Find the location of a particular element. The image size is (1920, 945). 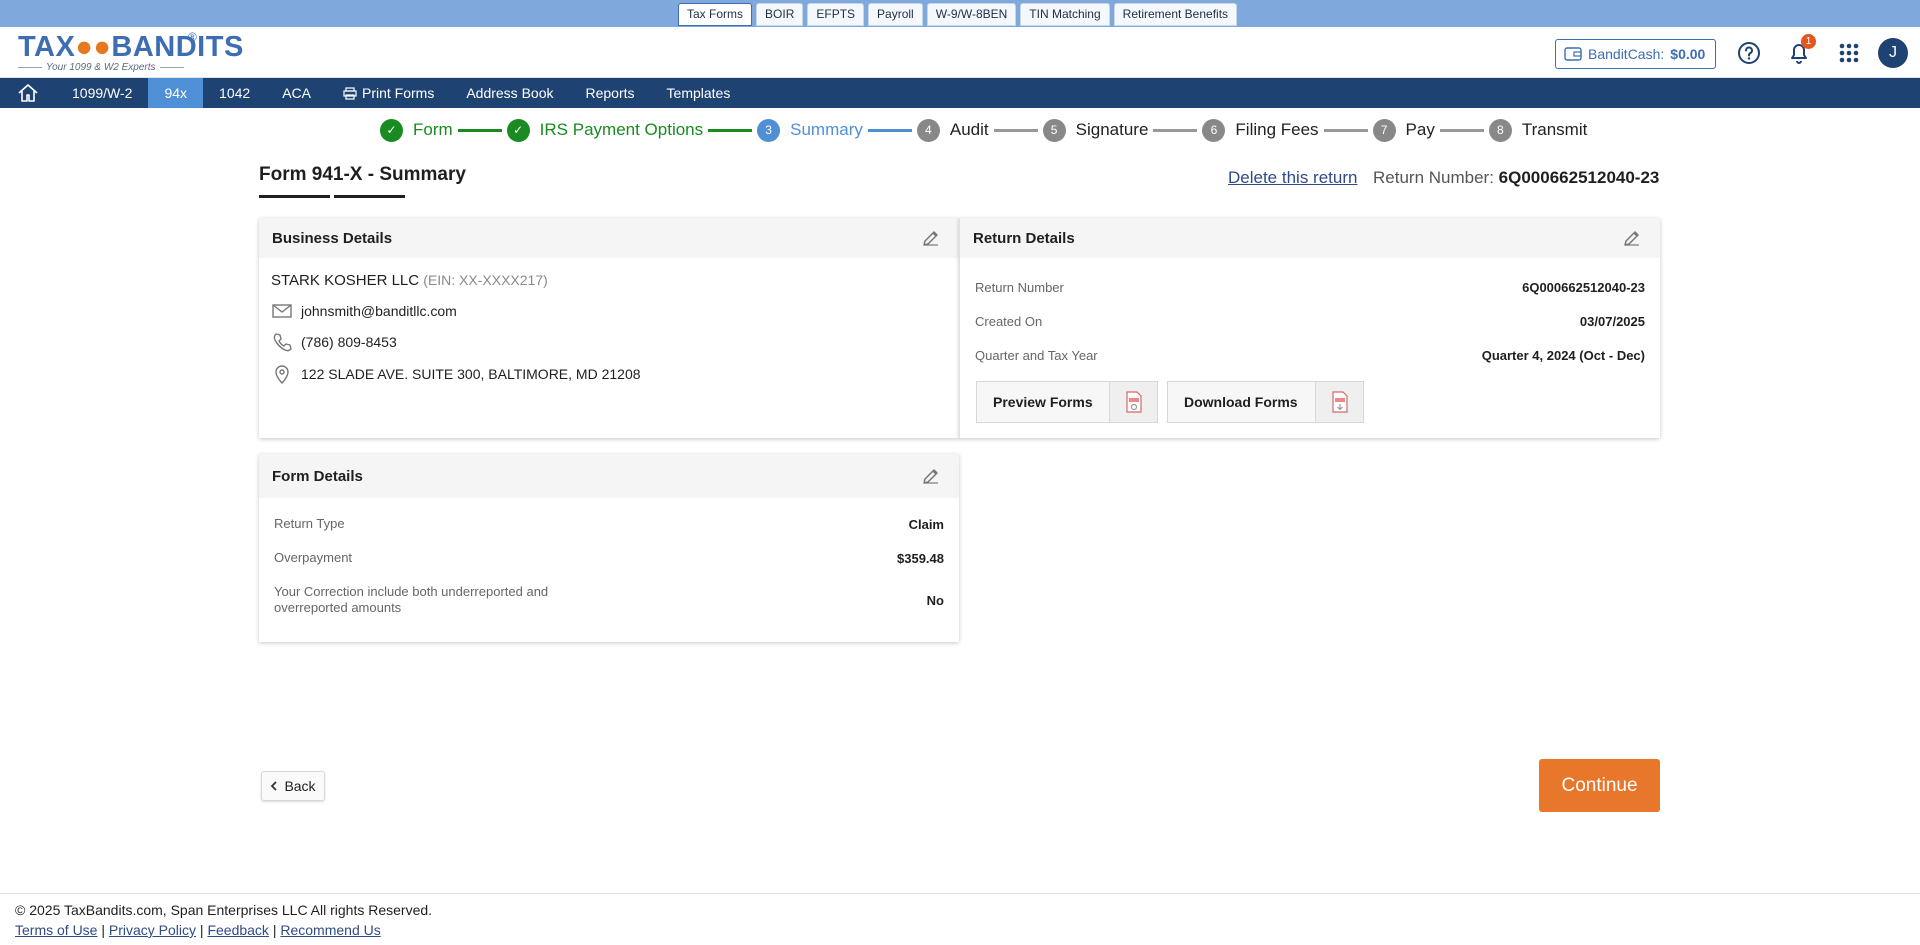

step-number: 8 is located at coordinates (1500, 130).